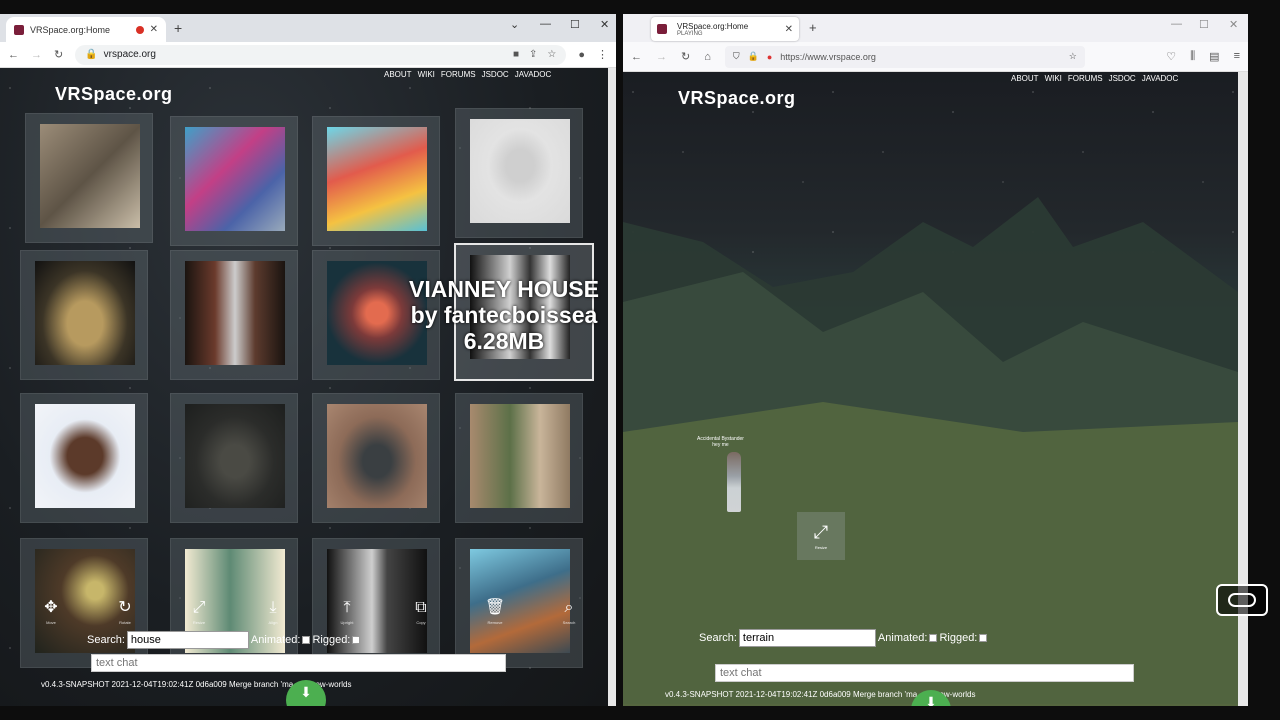 Image resolution: width=1280 pixels, height=720 pixels. I want to click on search-icon: ⌕, so click(569, 607).